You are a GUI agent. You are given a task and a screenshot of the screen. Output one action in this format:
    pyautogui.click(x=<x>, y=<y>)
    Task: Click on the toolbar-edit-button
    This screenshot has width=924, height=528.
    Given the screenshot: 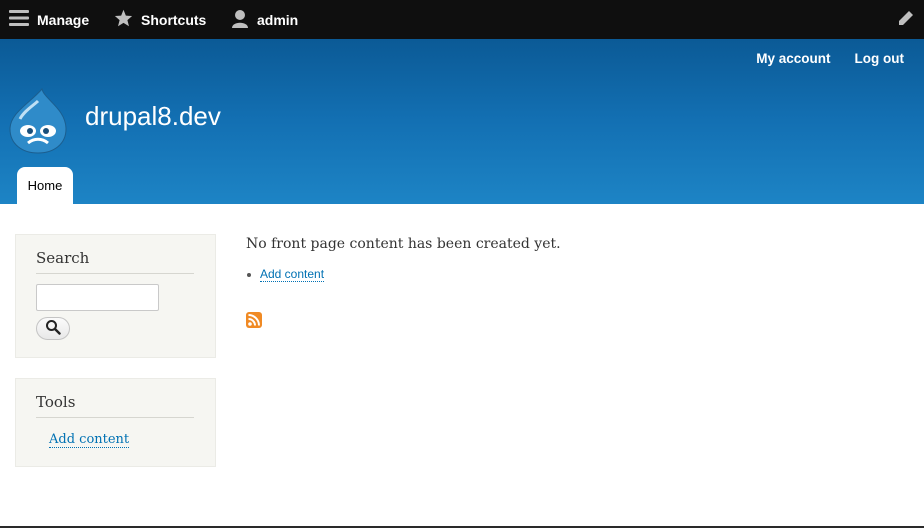 What is the action you would take?
    pyautogui.click(x=906, y=19)
    